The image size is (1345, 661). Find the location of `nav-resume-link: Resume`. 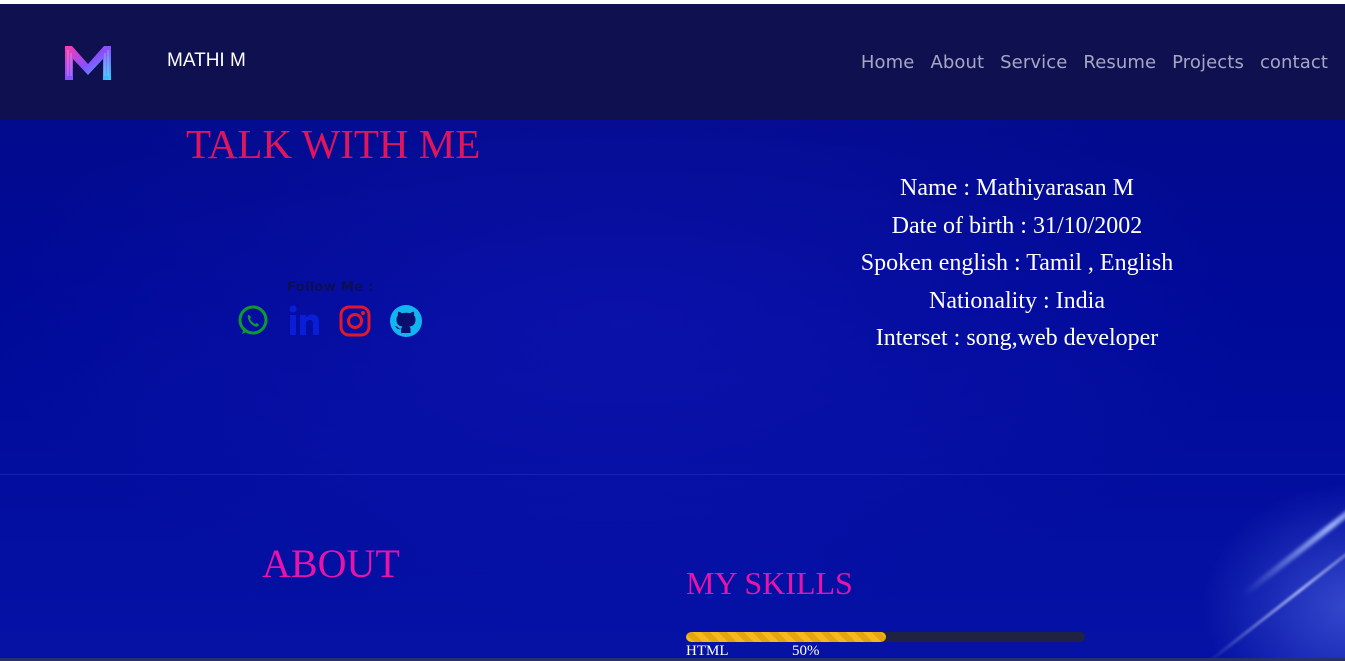

nav-resume-link: Resume is located at coordinates (1119, 62).